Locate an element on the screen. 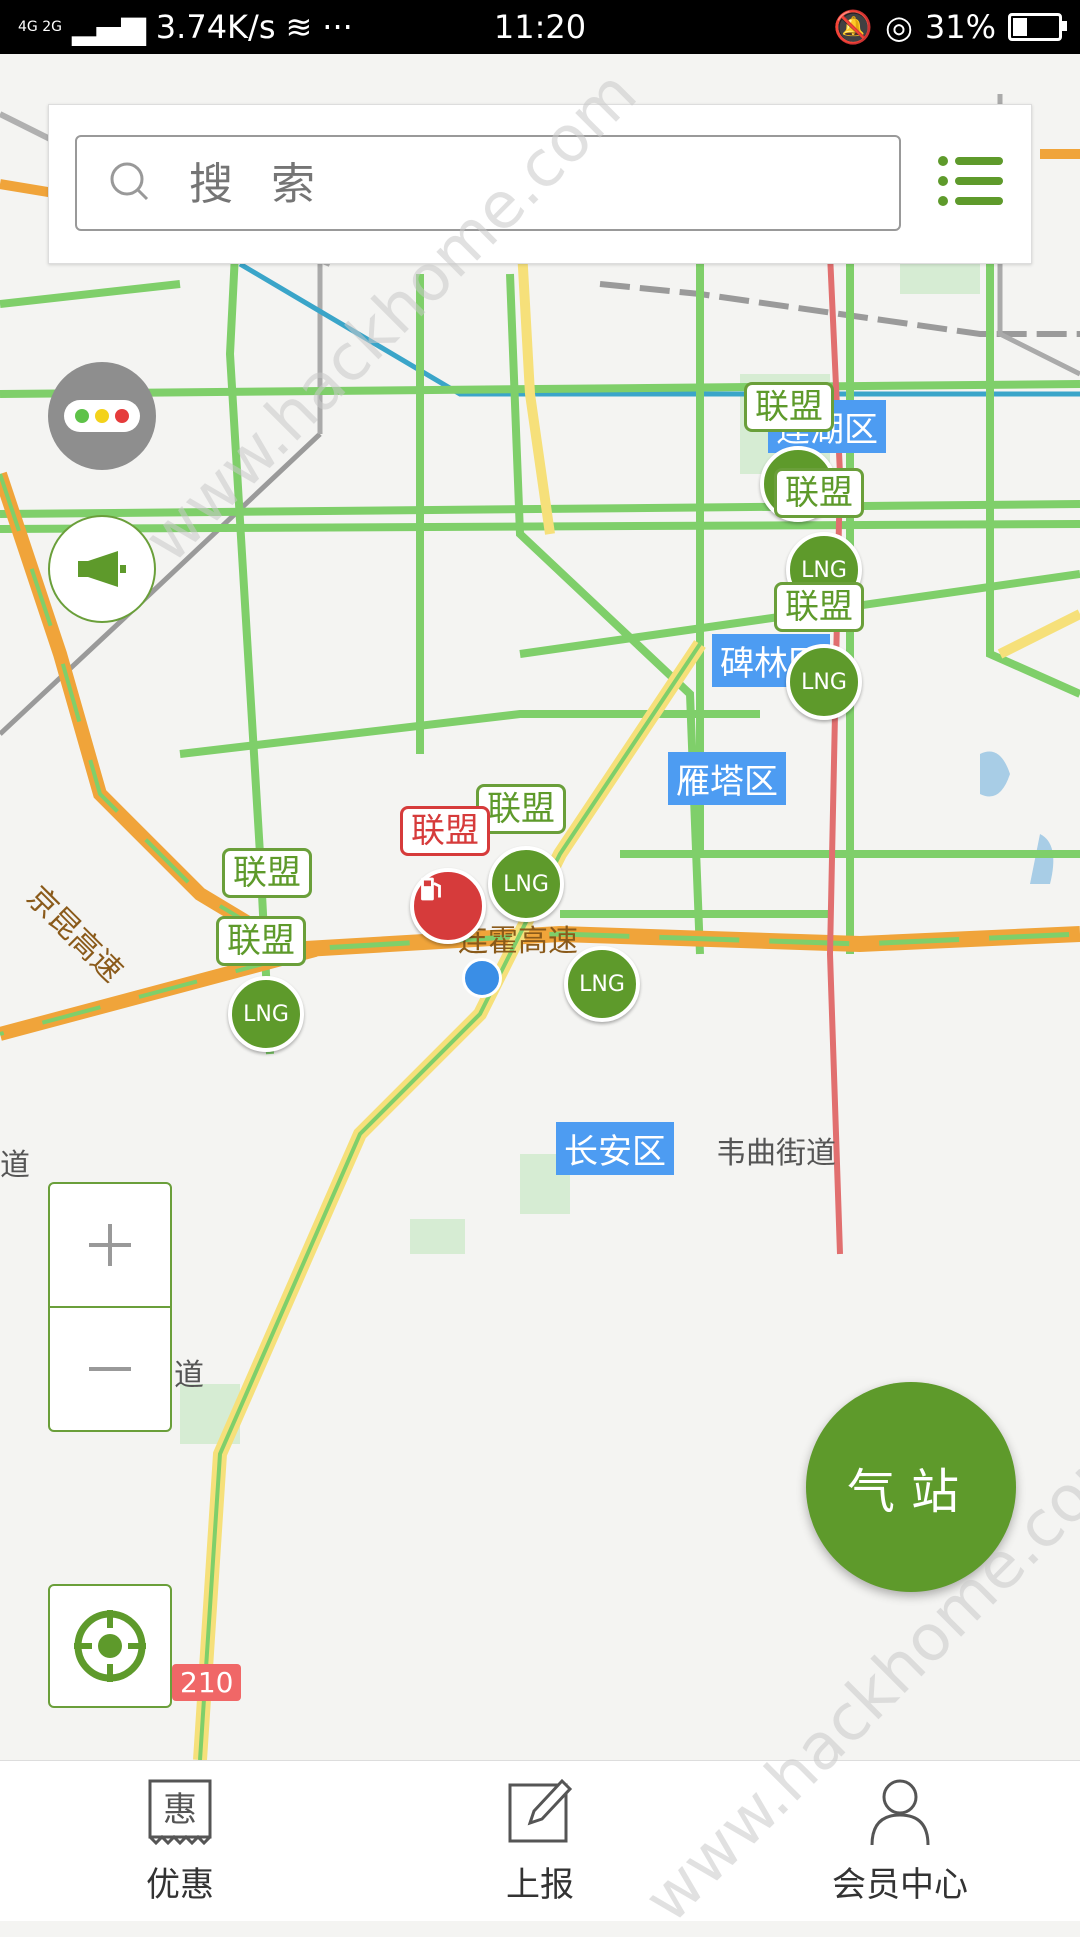  minus-icon is located at coordinates (110, 1369).